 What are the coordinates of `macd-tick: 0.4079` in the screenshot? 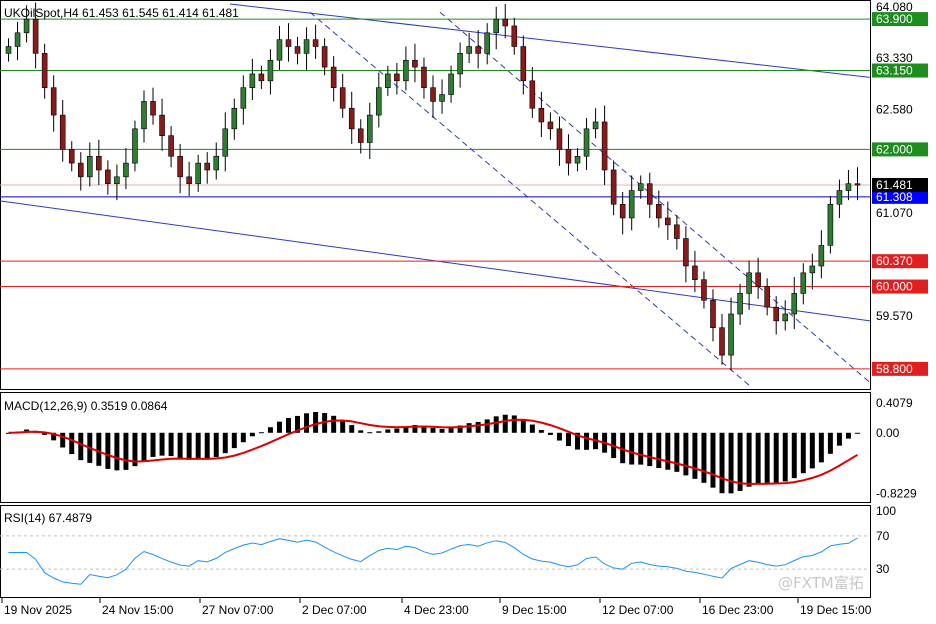 It's located at (894, 403).